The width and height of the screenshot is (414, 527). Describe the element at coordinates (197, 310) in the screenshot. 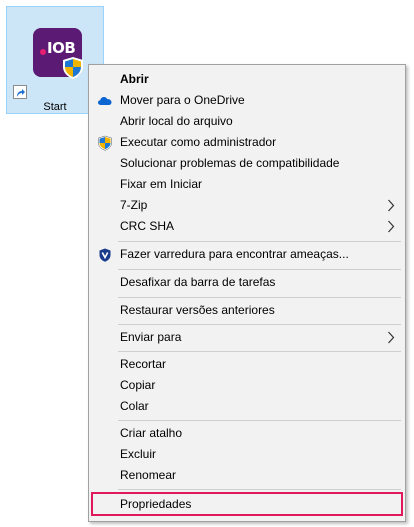

I see `menu-item-label: Restaurar versões anteriores` at that location.